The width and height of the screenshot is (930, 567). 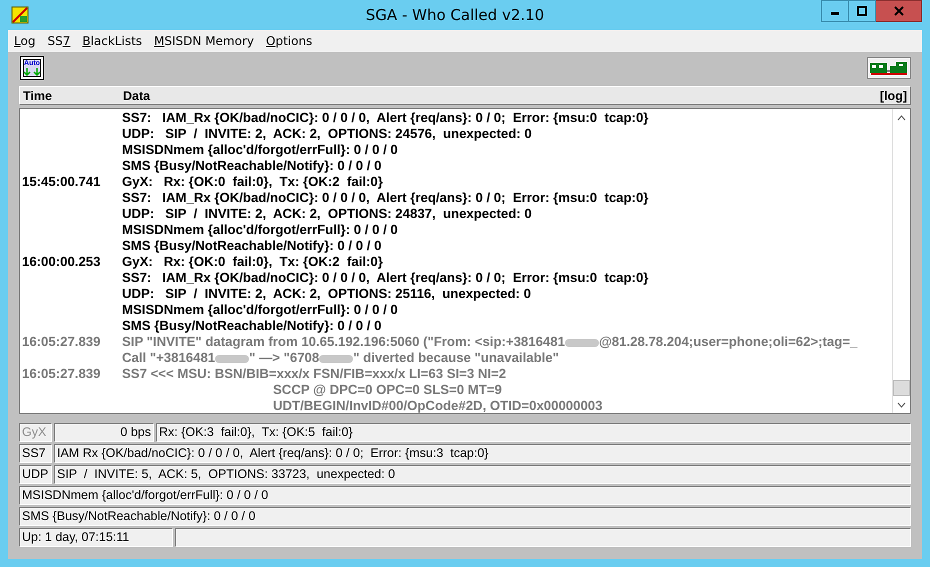 I want to click on window-title: SGA - Who Called v2.10, so click(x=455, y=15).